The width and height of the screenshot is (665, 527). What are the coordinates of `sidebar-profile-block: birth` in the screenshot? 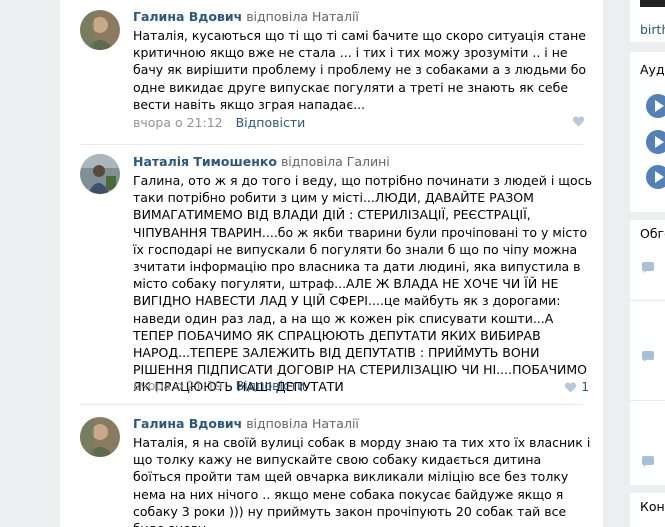 It's located at (647, 21).